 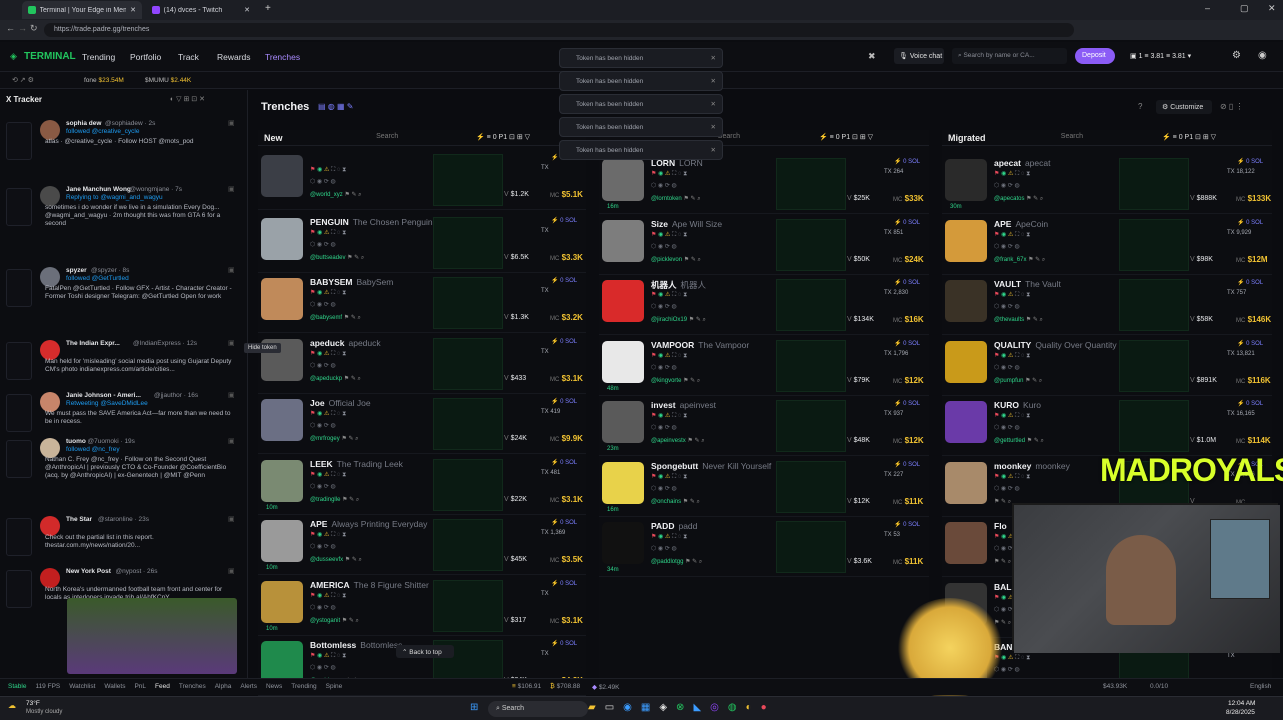 What do you see at coordinates (667, 562) in the screenshot?
I see `token-dev-handle: @paddlotgg` at bounding box center [667, 562].